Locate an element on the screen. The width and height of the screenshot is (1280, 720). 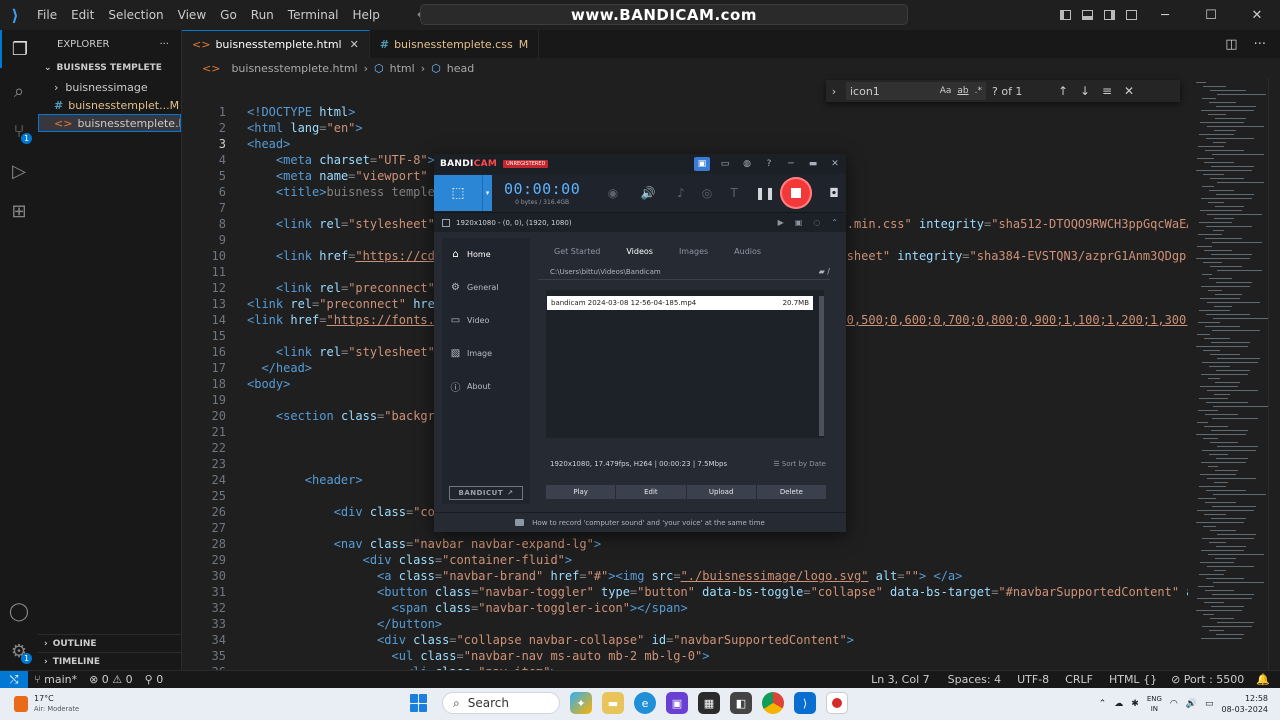
close-find-icon: ✕ is located at coordinates (1129, 91).